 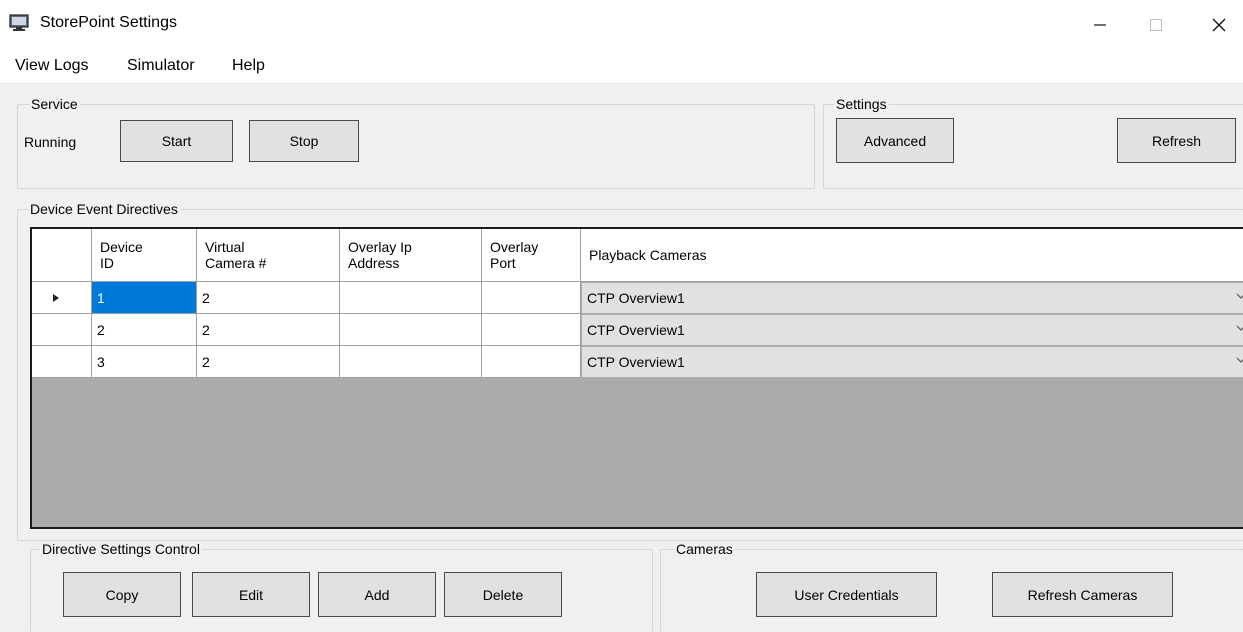 What do you see at coordinates (104, 209) in the screenshot?
I see `directives-group-label: Device Event Directives` at bounding box center [104, 209].